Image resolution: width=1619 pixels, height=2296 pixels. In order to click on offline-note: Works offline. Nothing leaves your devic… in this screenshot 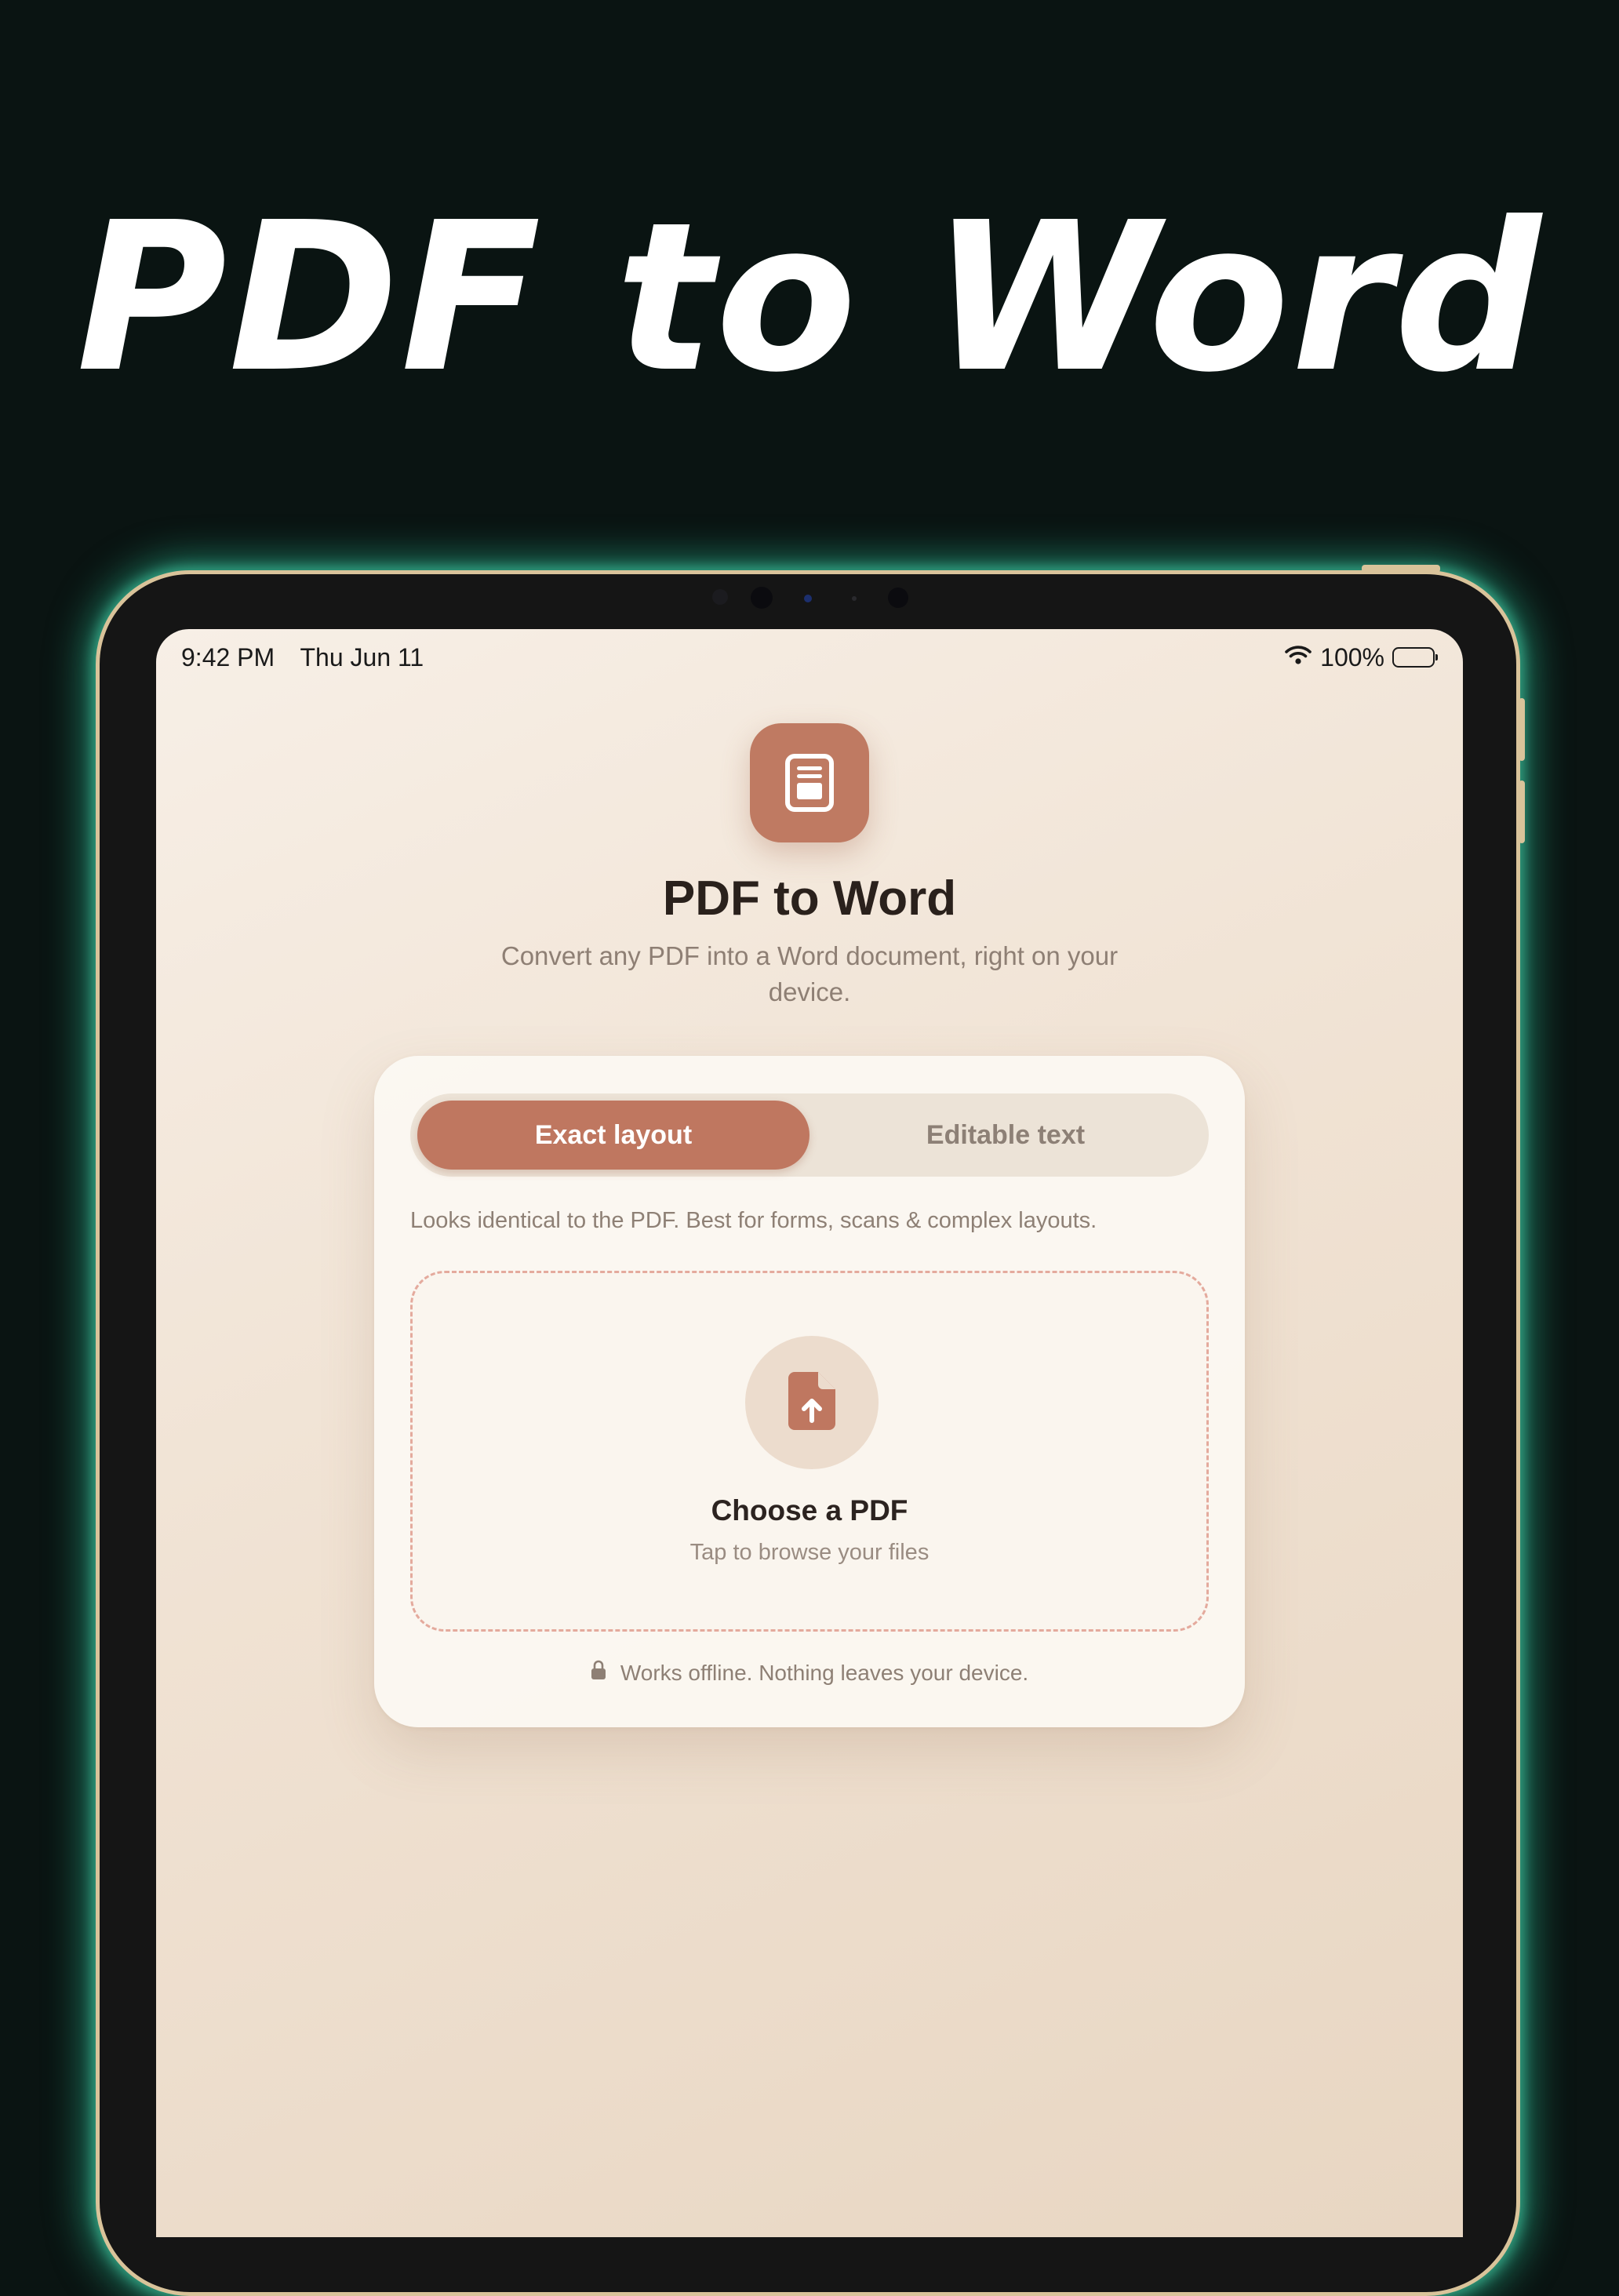, I will do `click(809, 1673)`.